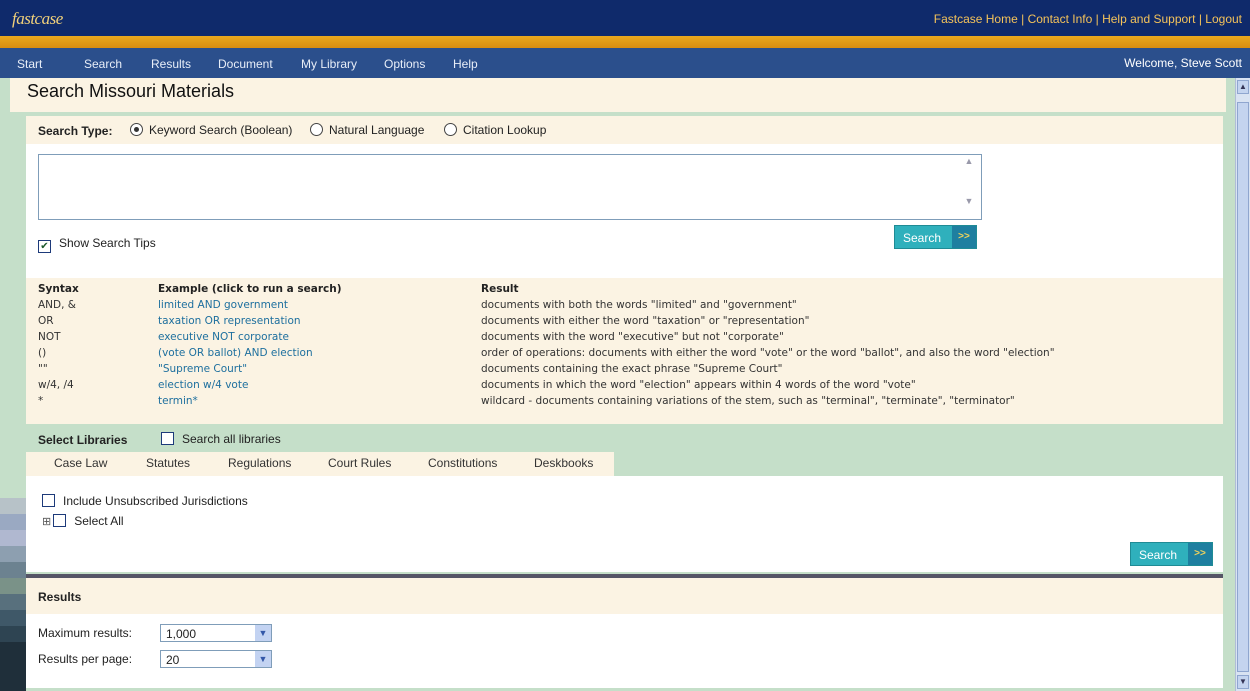  Describe the element at coordinates (49, 337) in the screenshot. I see `syntax-cell: NOT` at that location.